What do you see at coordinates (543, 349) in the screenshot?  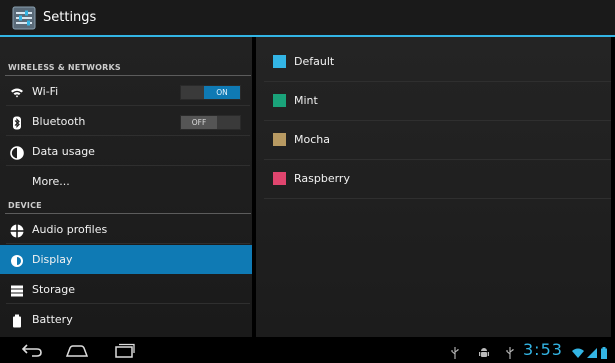 I see `status-clock: 3:53` at bounding box center [543, 349].